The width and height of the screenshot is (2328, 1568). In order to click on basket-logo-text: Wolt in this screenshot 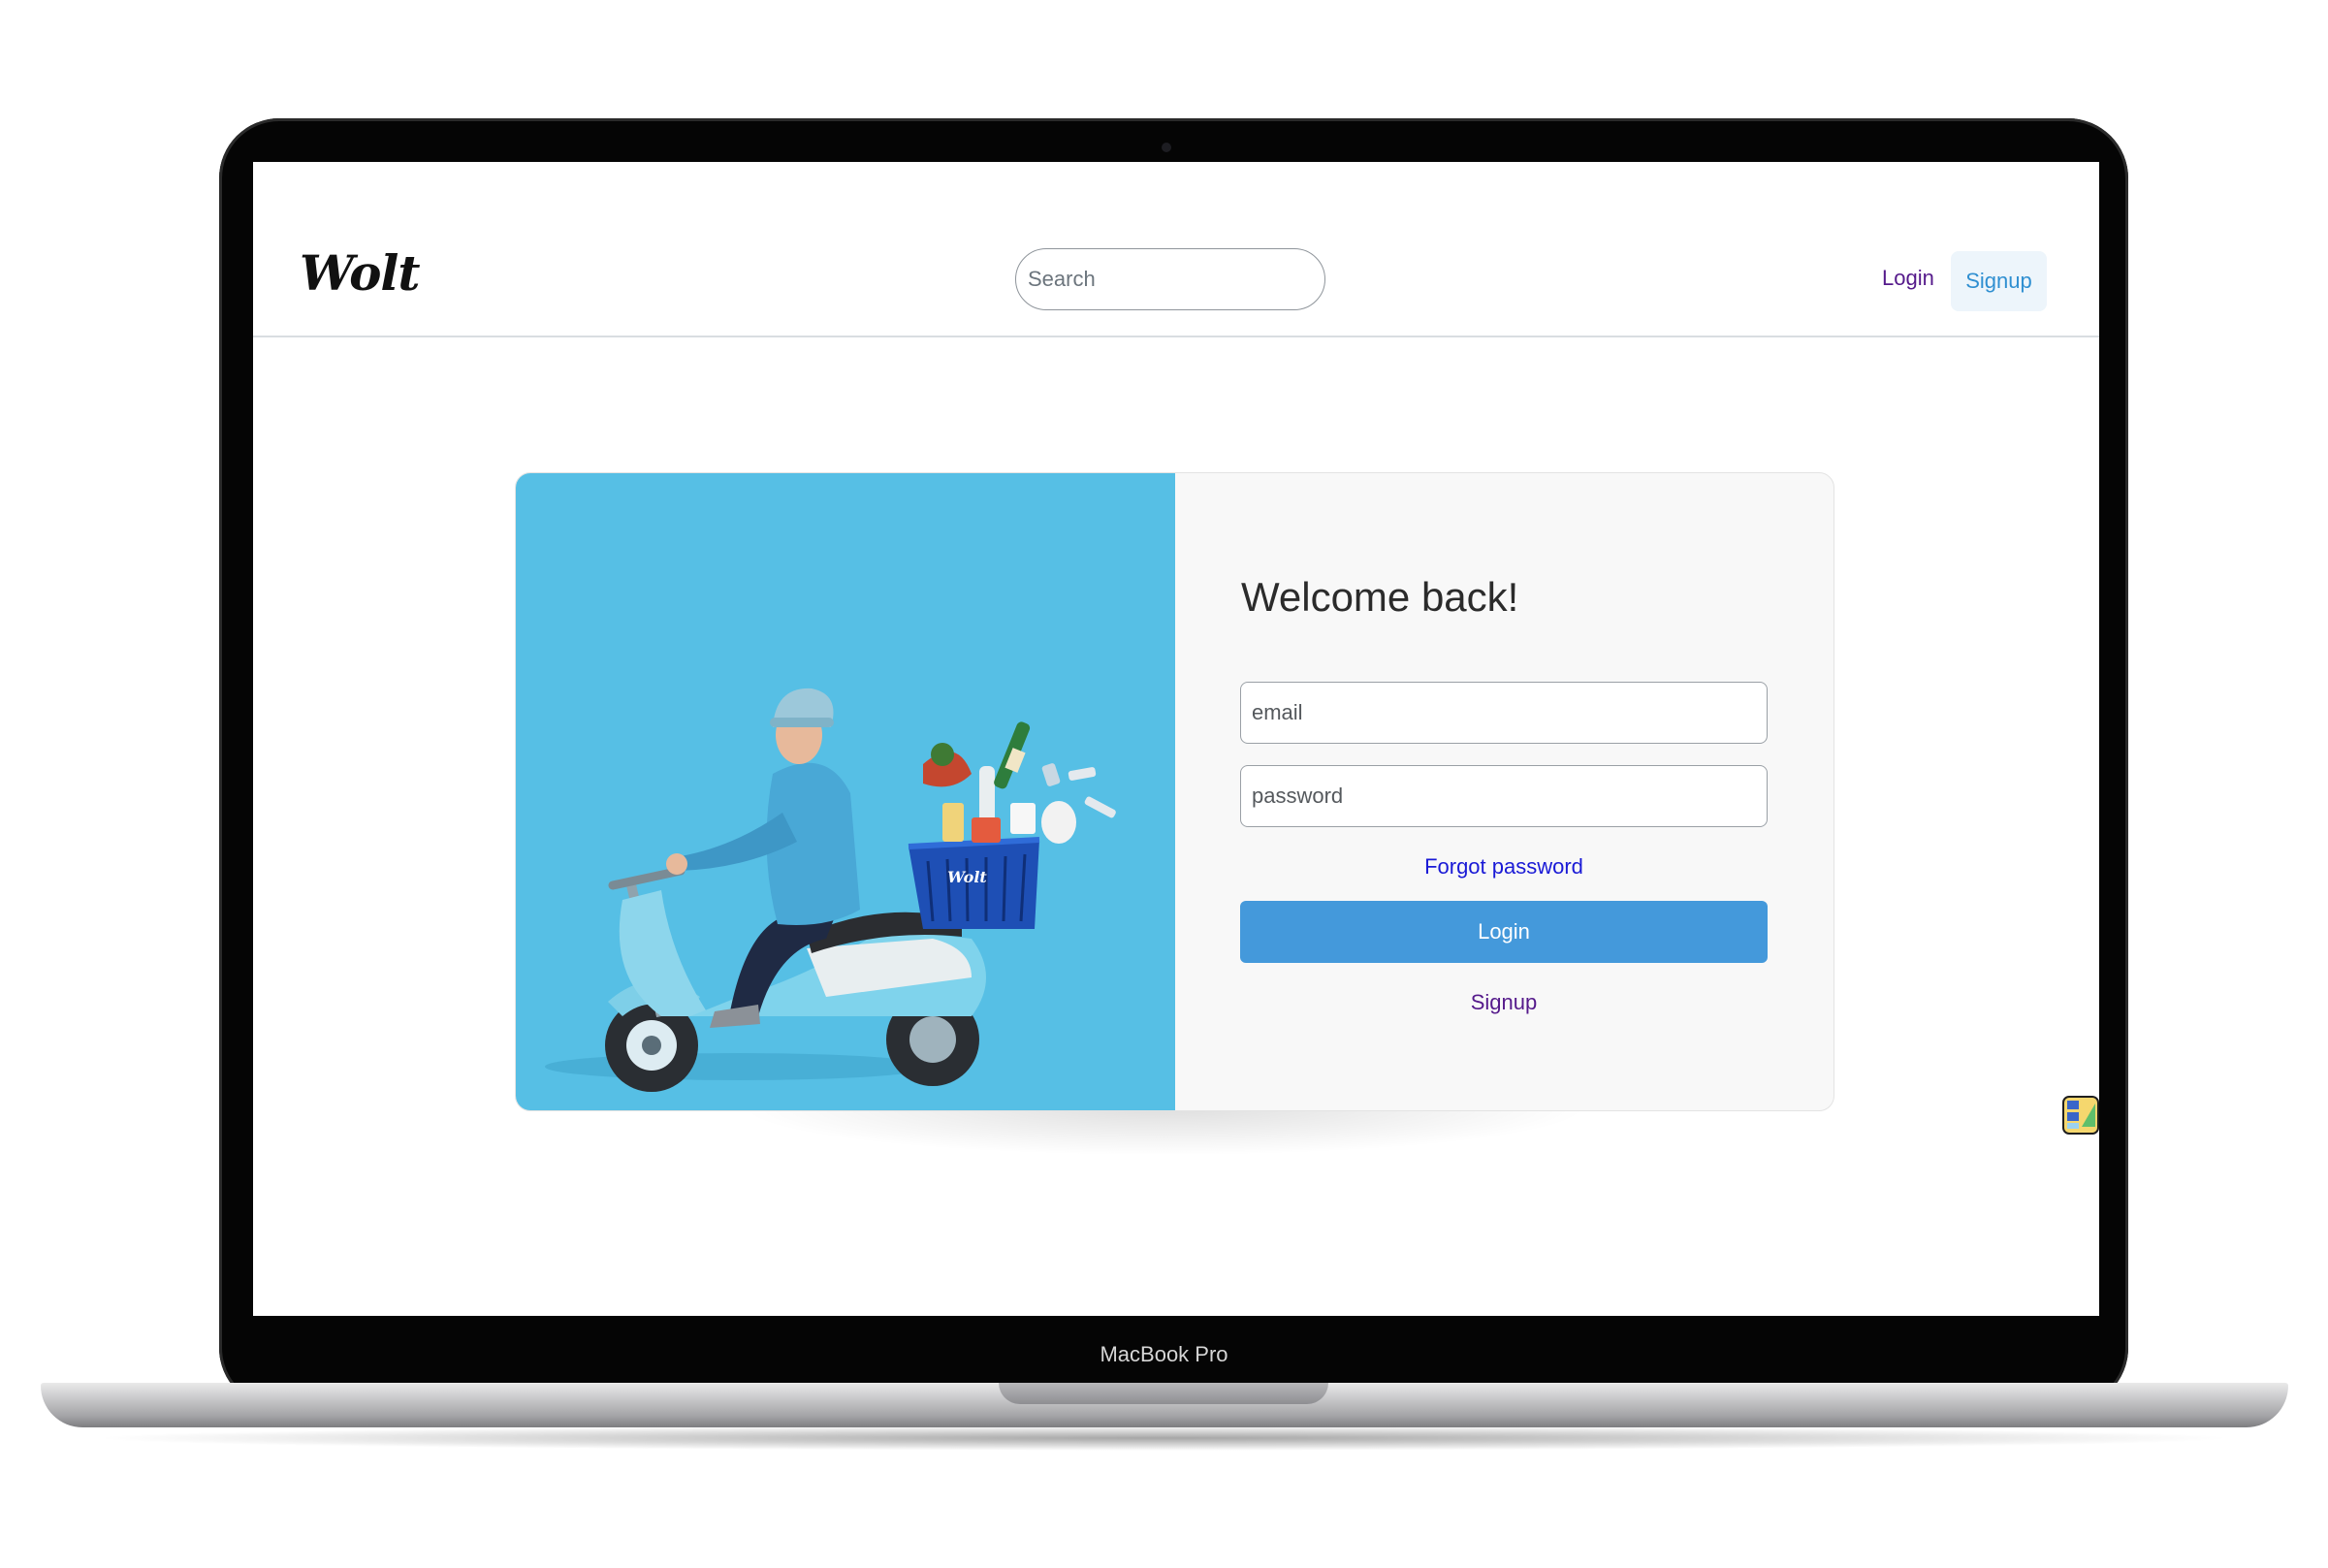, I will do `click(967, 877)`.